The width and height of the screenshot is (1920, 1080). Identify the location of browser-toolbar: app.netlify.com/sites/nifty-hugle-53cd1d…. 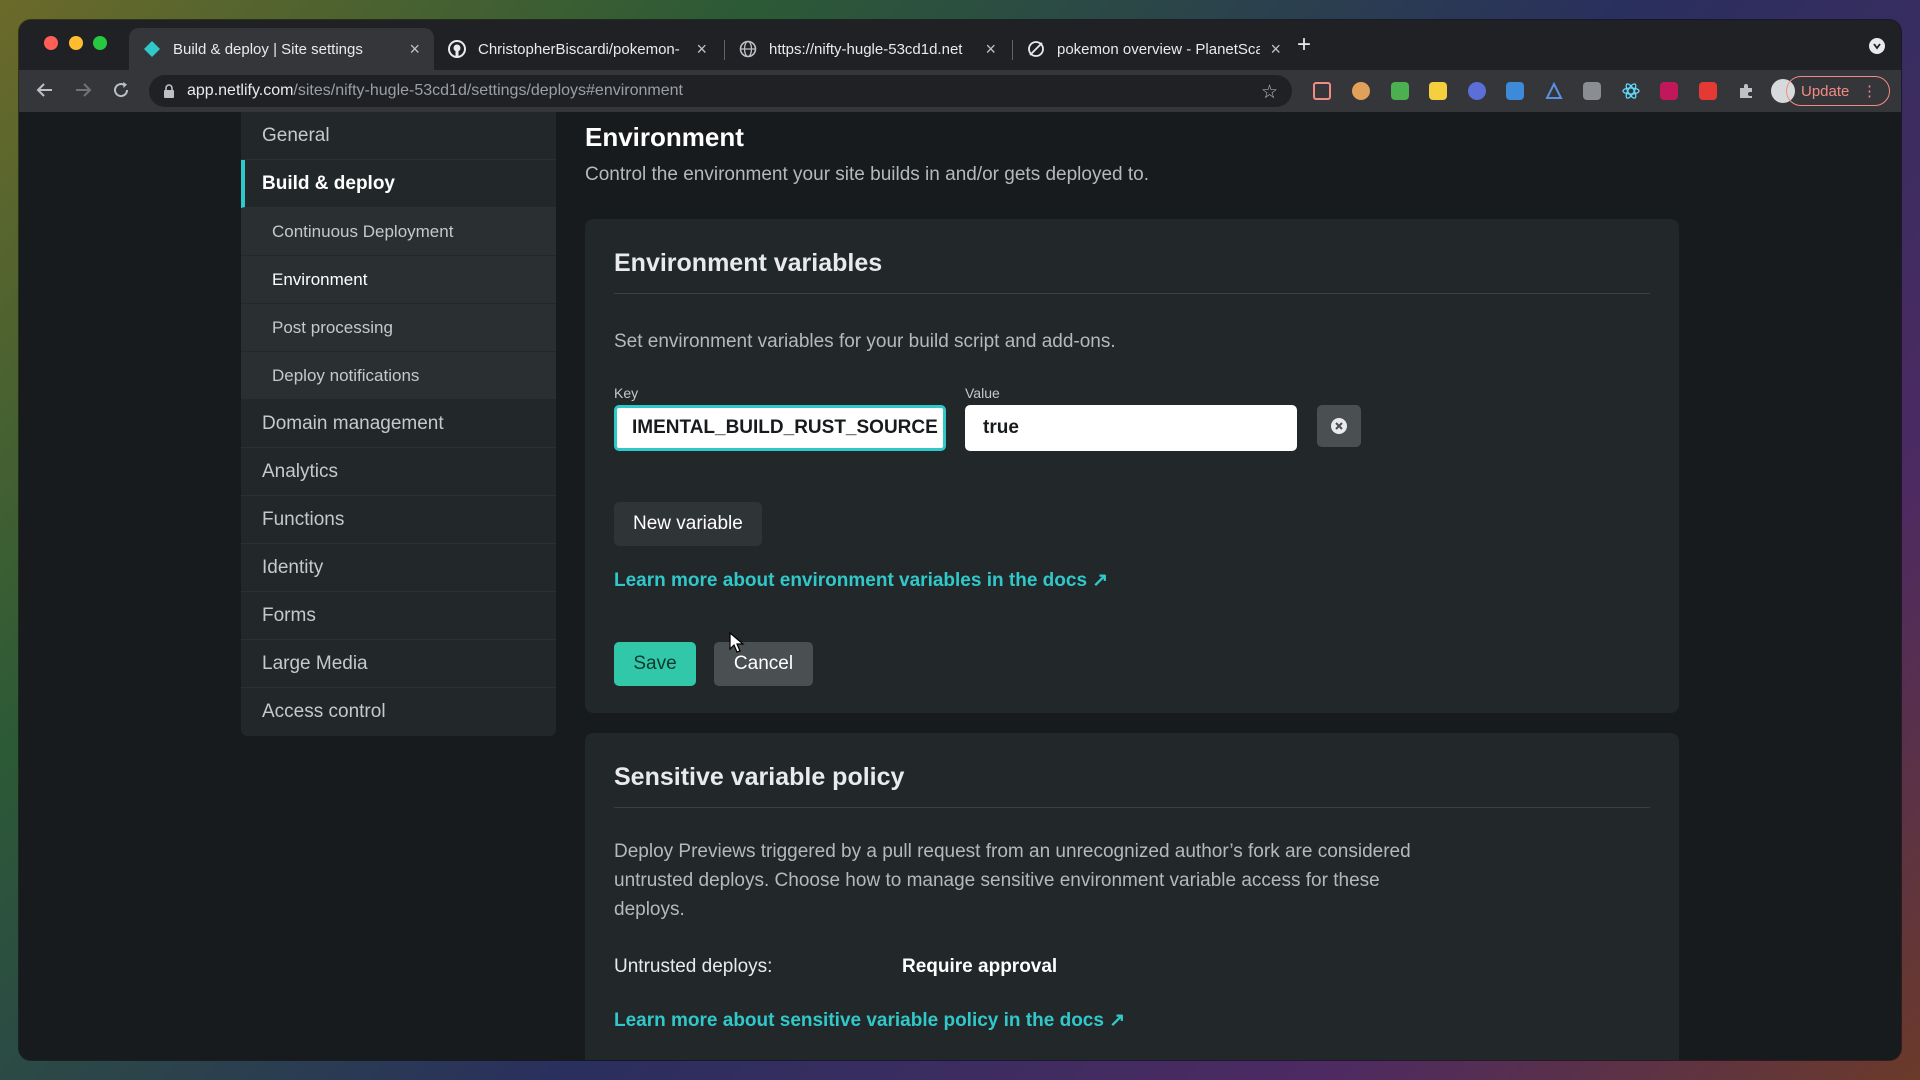
(960, 91).